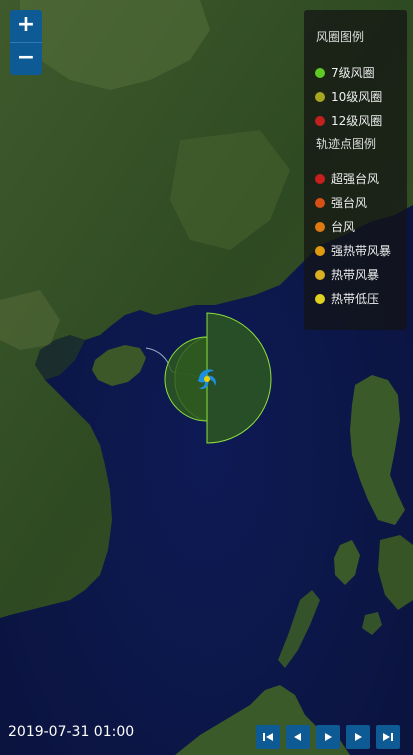 The image size is (413, 755). What do you see at coordinates (26, 59) in the screenshot?
I see `zoom-out-button: −` at bounding box center [26, 59].